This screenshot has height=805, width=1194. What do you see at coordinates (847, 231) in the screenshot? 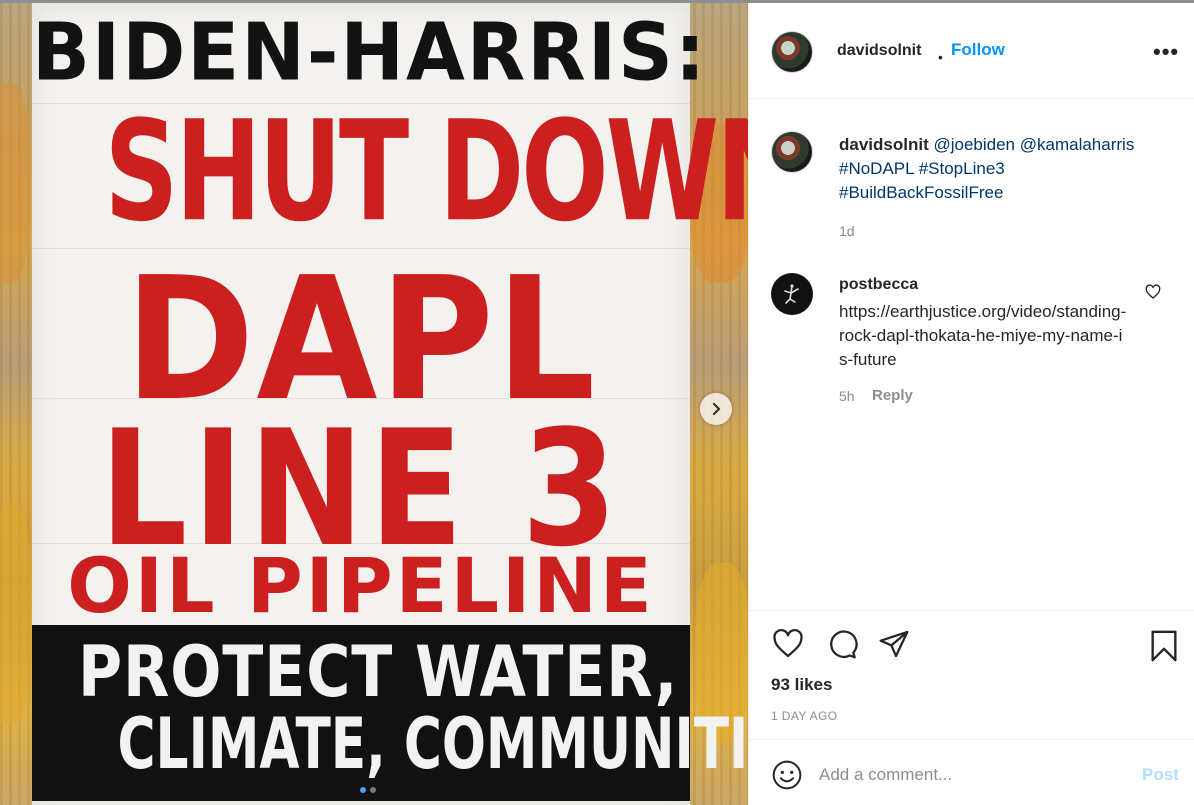
I see `caption-timestamp: 1d` at bounding box center [847, 231].